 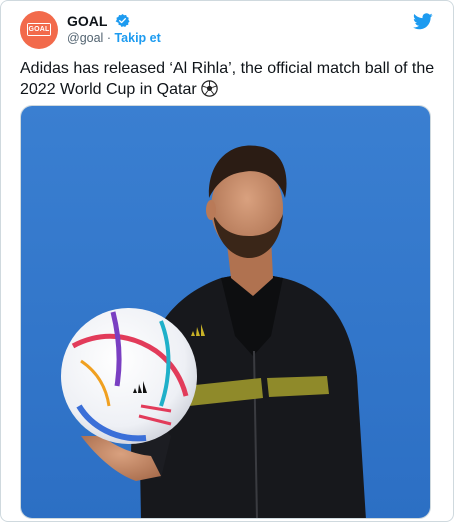 What do you see at coordinates (137, 38) in the screenshot?
I see `follow-button: Takip et` at bounding box center [137, 38].